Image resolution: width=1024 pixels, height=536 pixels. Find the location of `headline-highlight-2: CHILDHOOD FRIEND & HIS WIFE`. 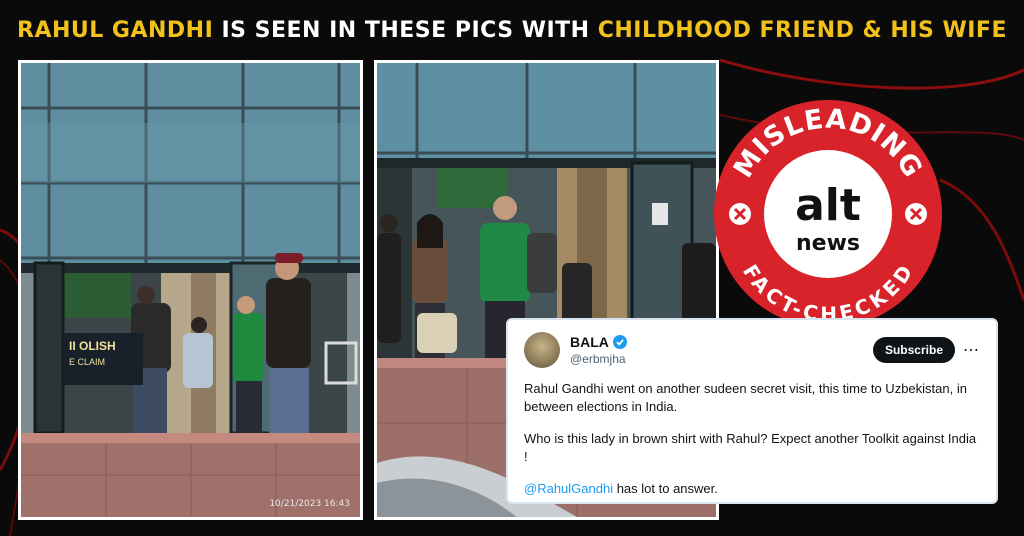

headline-highlight-2: CHILDHOOD FRIEND & HIS WIFE is located at coordinates (802, 30).